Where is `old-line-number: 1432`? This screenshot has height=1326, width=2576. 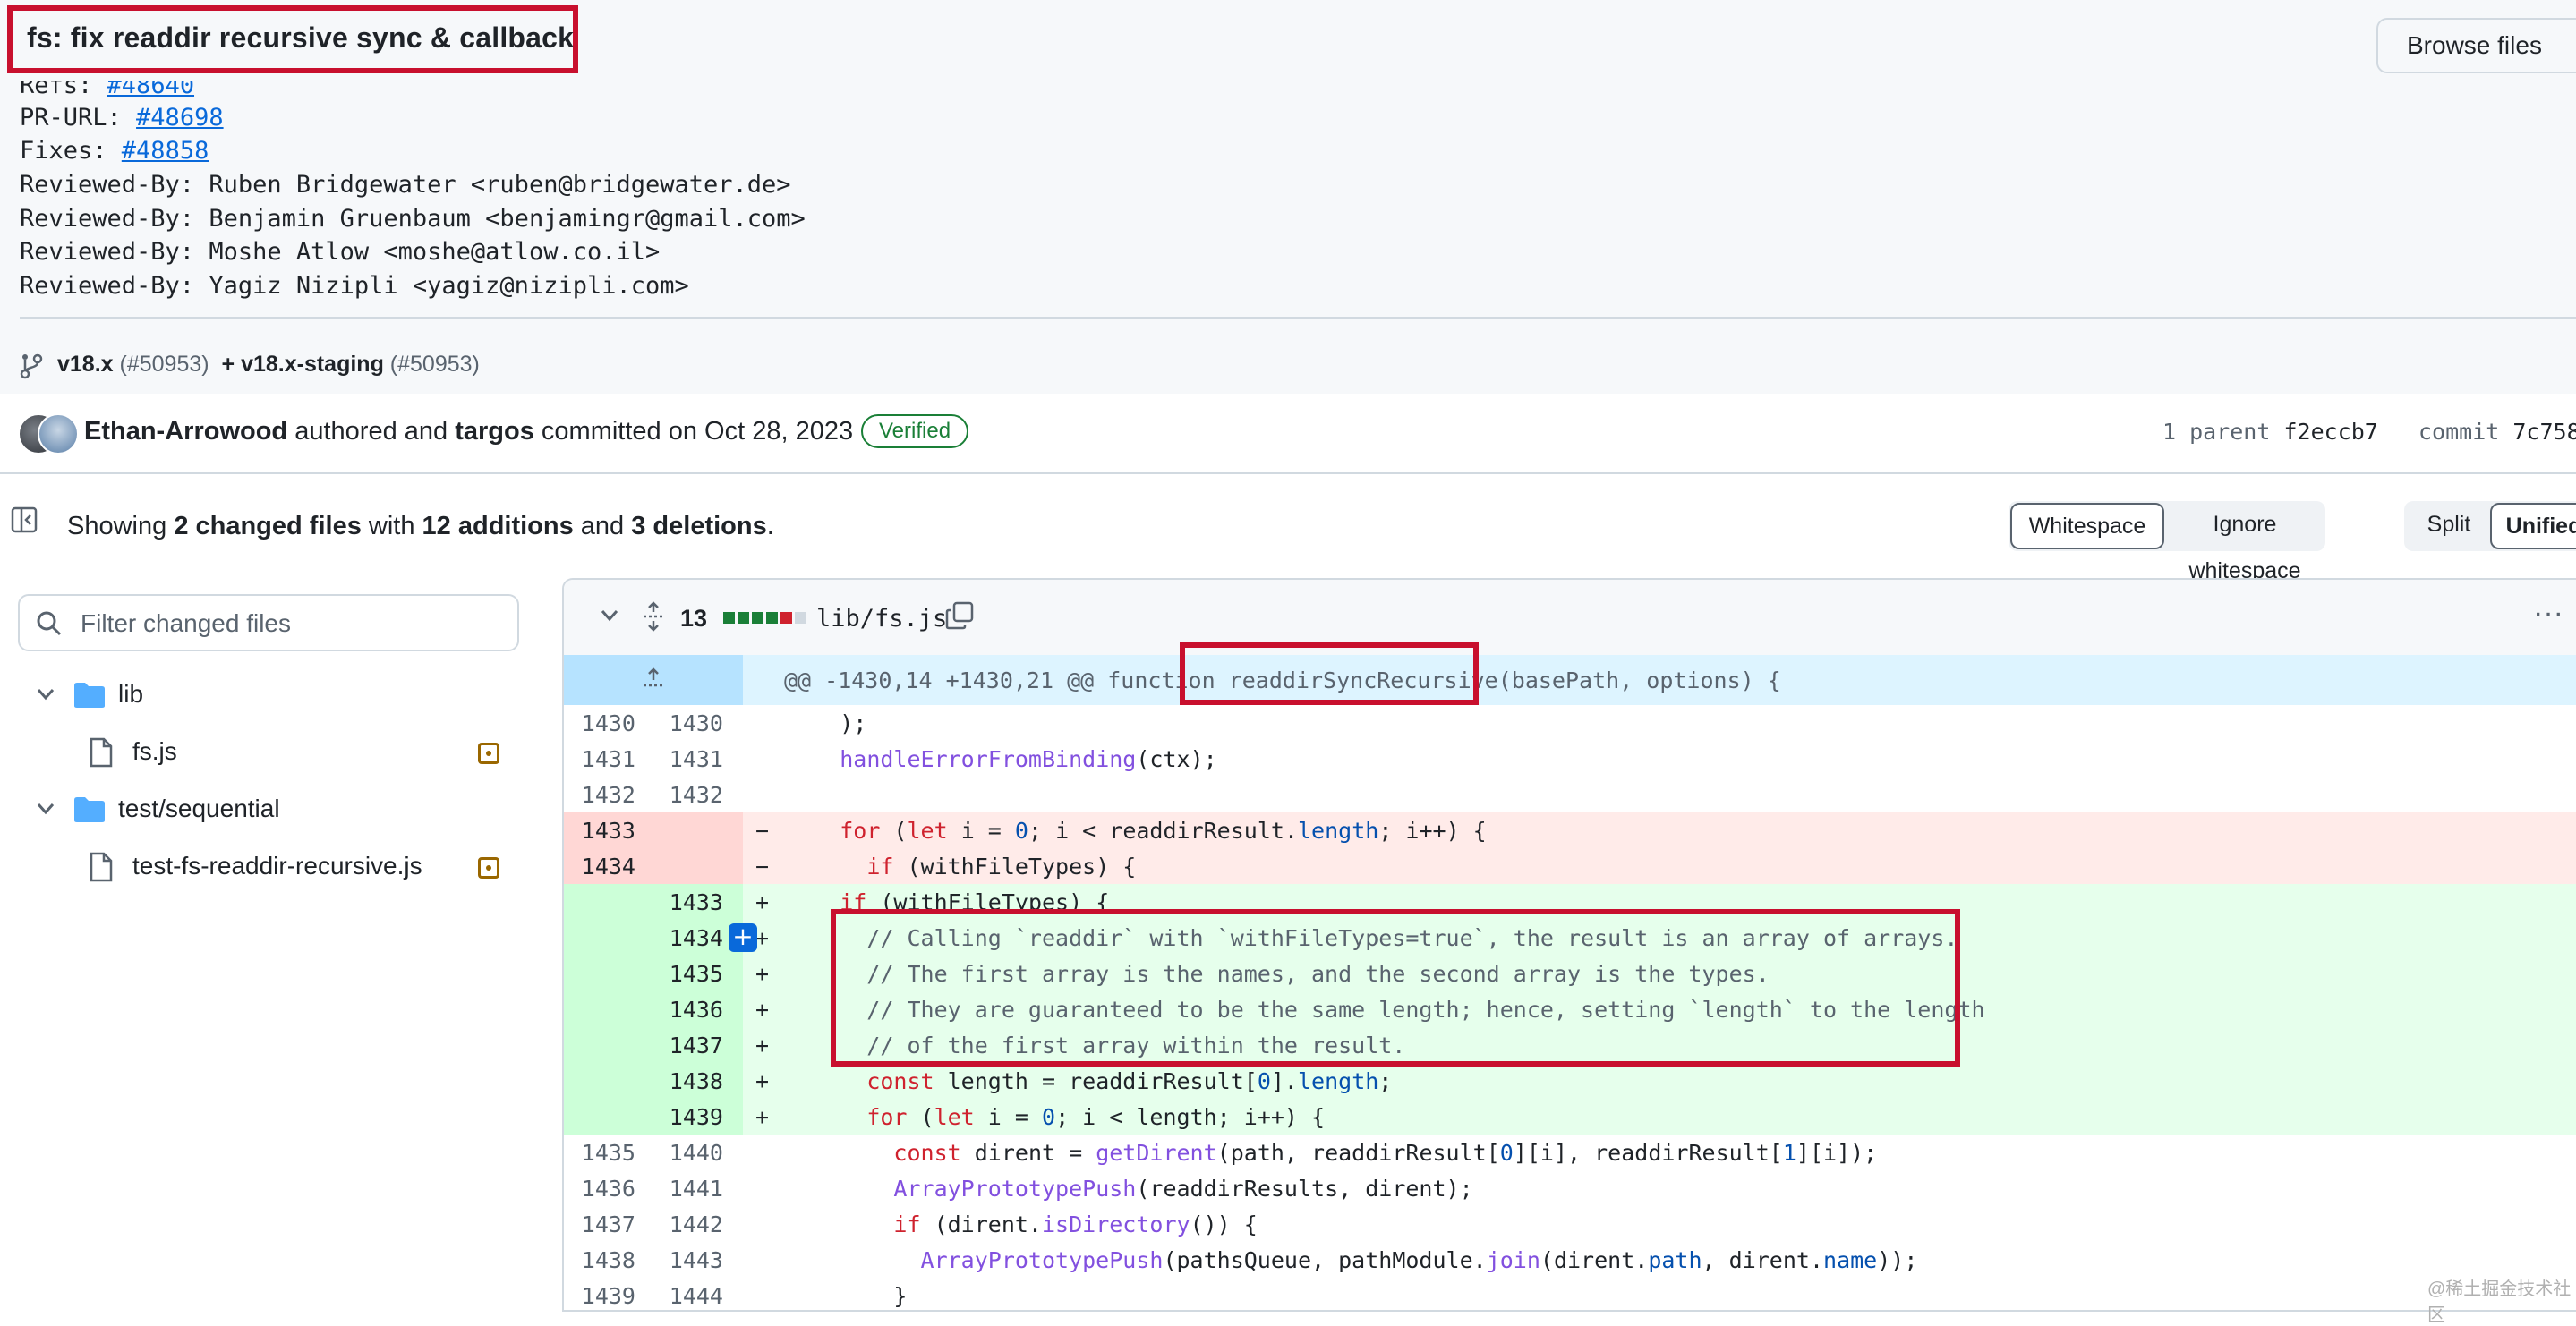
old-line-number: 1432 is located at coordinates (599, 795).